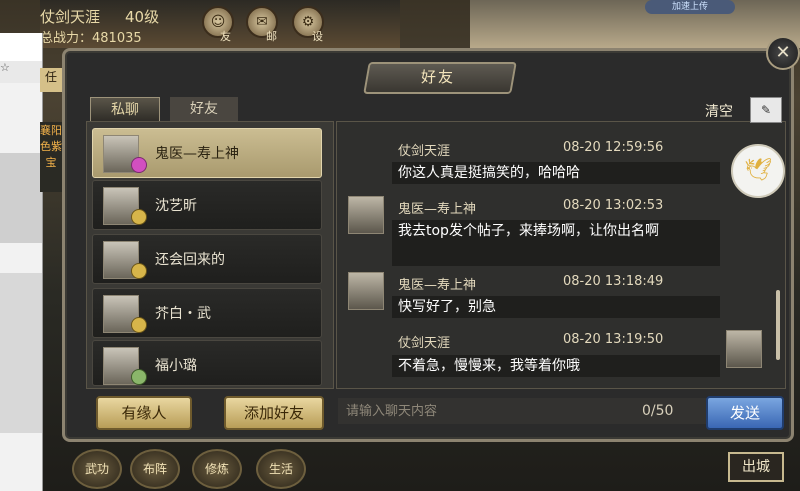 This screenshot has height=491, width=800. I want to click on tab-private-chat: 私聊, so click(125, 109).